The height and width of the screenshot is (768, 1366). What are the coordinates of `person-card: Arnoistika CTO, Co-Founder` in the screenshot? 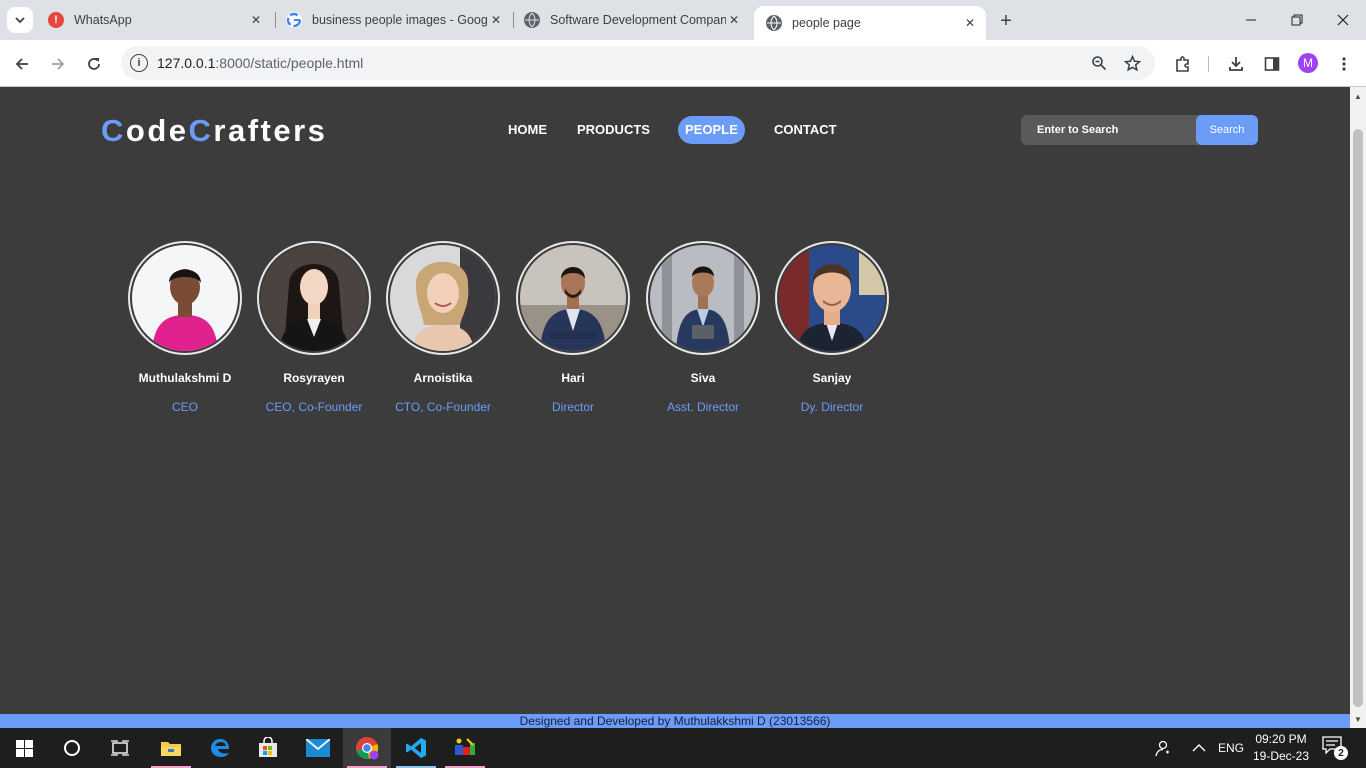 It's located at (443, 327).